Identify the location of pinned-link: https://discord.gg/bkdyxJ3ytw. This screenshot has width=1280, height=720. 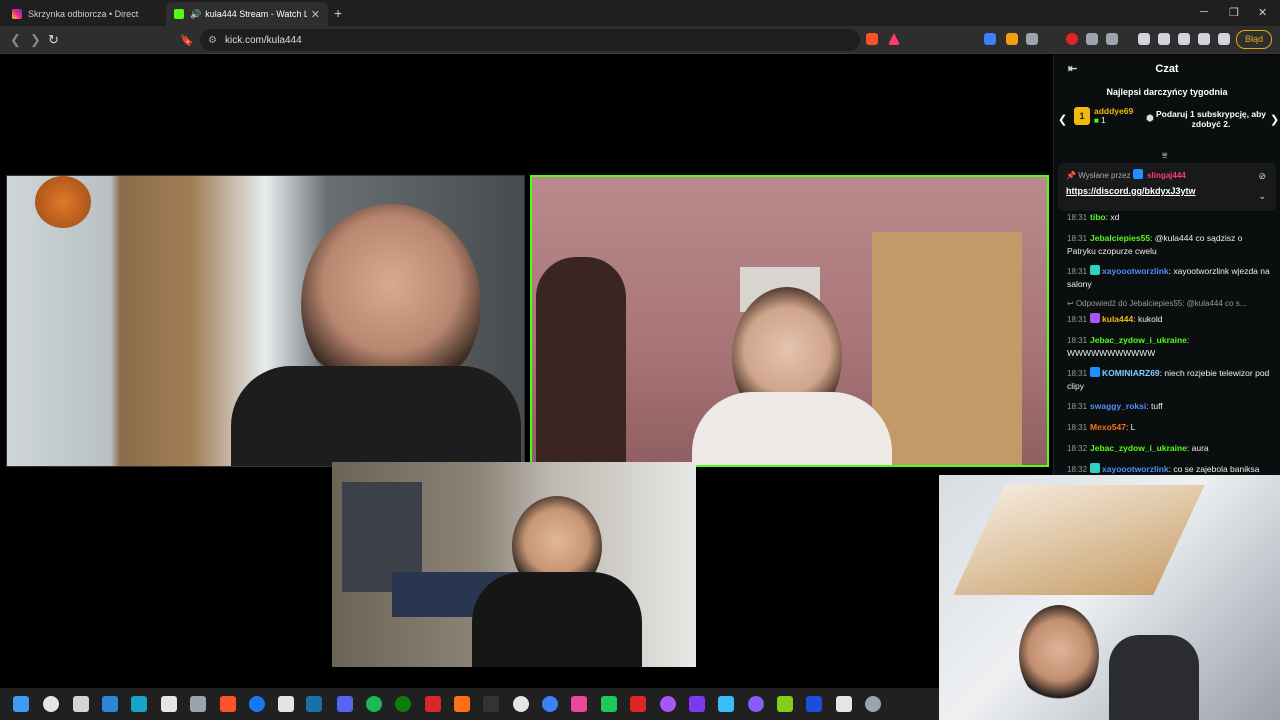
(1167, 191).